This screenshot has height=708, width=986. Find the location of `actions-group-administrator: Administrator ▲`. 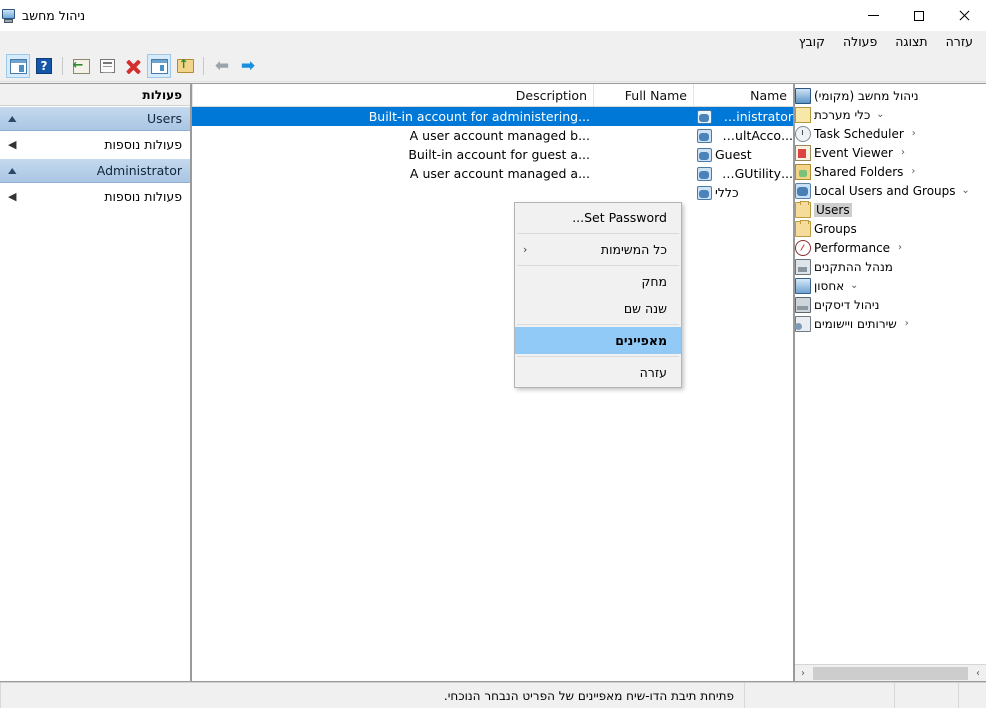

actions-group-administrator: Administrator ▲ is located at coordinates (95, 170).